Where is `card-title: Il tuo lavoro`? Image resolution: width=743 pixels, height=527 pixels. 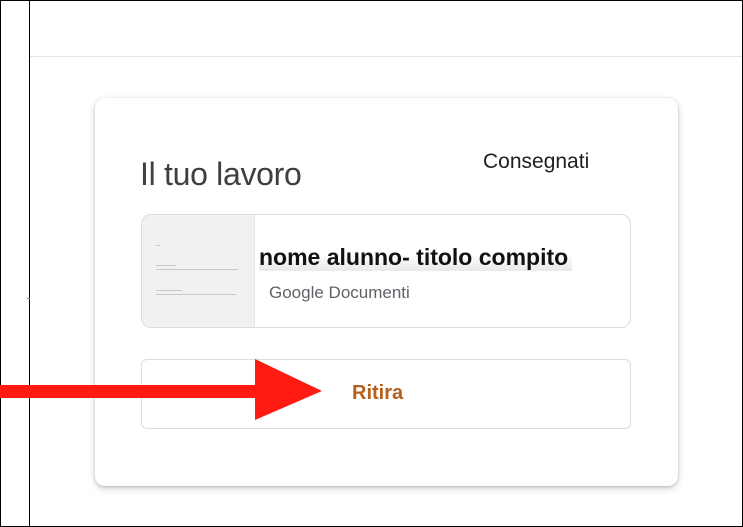
card-title: Il tuo lavoro is located at coordinates (221, 174).